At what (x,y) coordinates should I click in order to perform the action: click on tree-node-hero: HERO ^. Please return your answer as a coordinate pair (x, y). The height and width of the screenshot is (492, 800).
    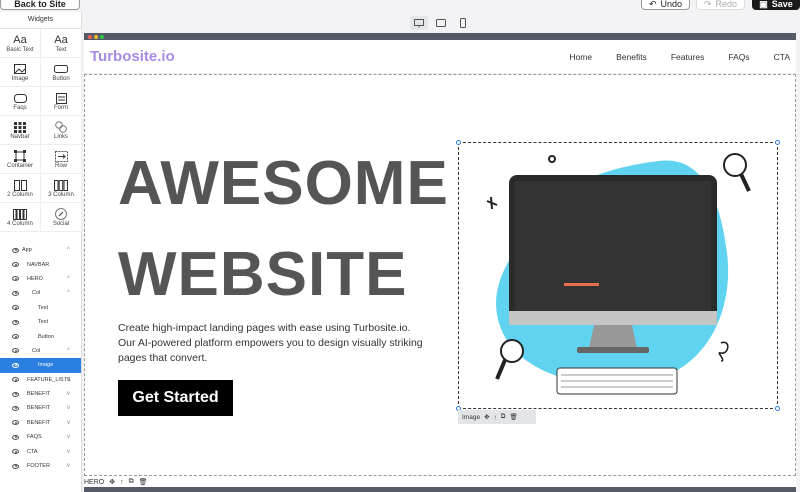
    Looking at the image, I should click on (40, 279).